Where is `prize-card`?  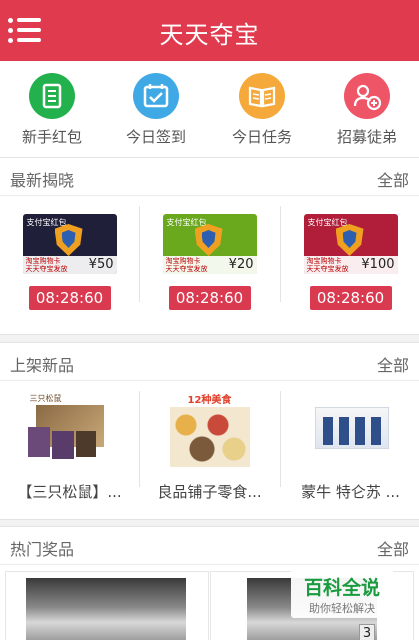
prize-card is located at coordinates (107, 605).